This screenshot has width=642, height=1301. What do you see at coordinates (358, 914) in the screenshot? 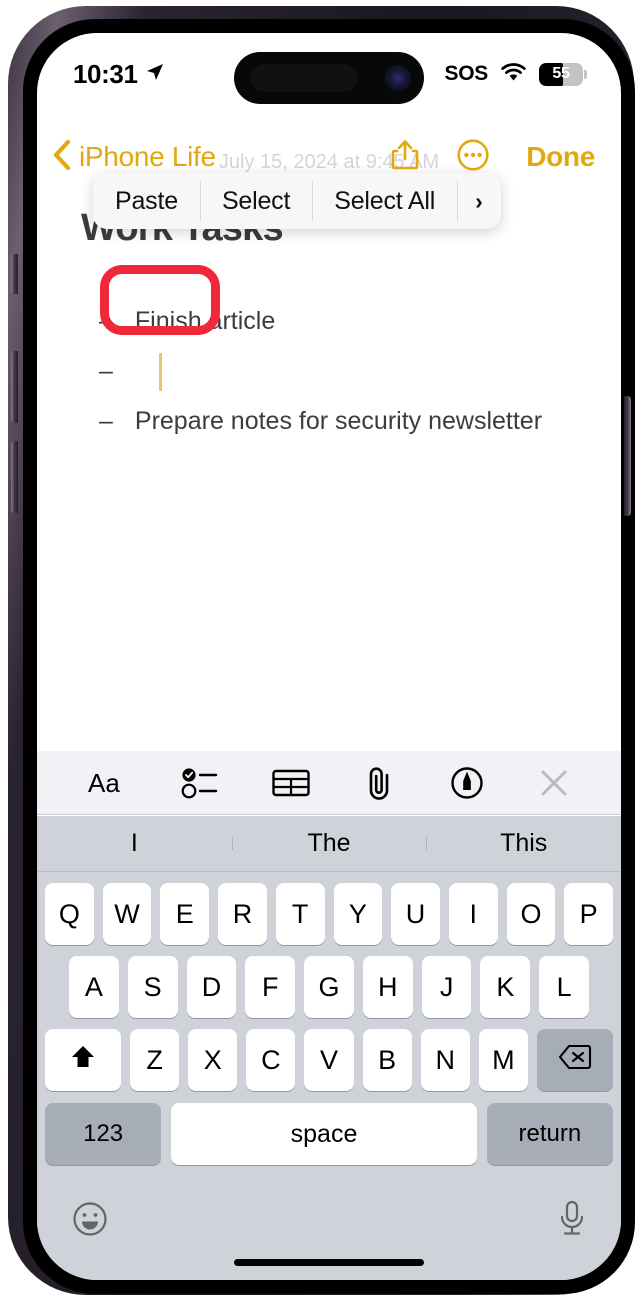
I see `key-y: Y` at bounding box center [358, 914].